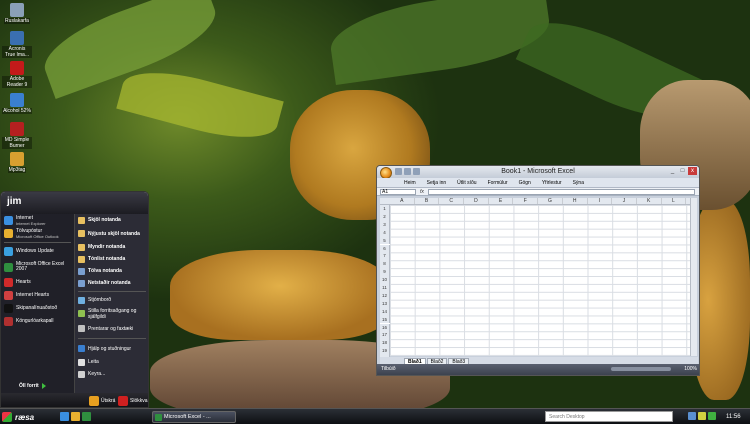  Describe the element at coordinates (498, 182) in the screenshot. I see `ribbon-tab: Formúlur` at that location.